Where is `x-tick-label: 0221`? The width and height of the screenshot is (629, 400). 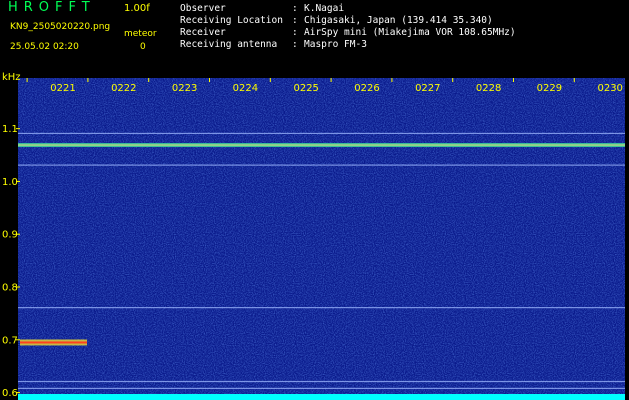
x-tick-label: 0221 is located at coordinates (62, 88).